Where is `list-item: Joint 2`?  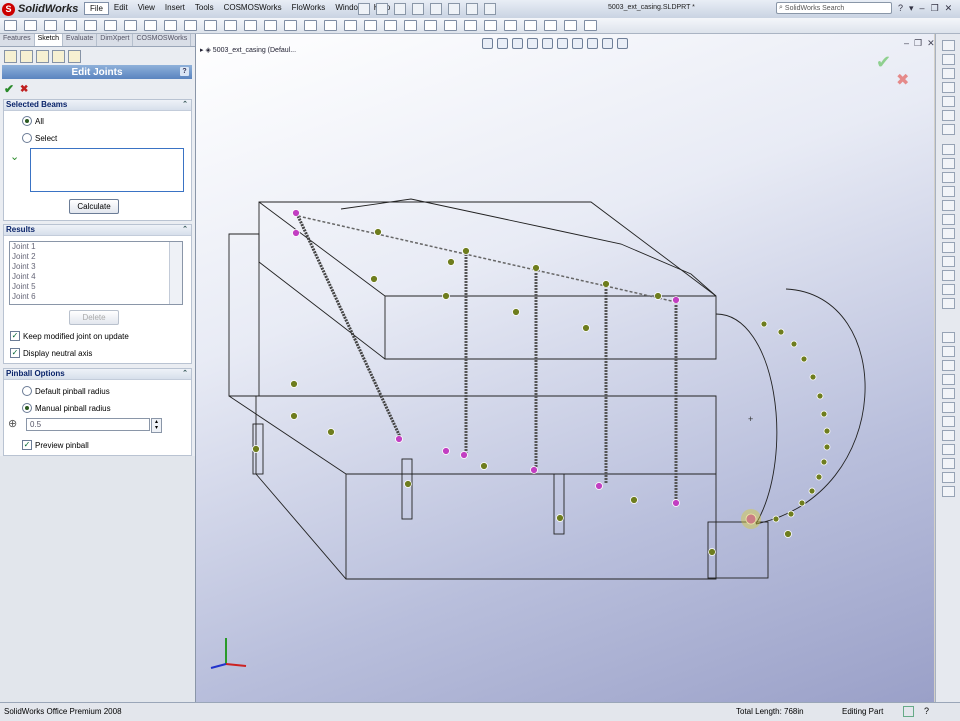
list-item: Joint 2 is located at coordinates (96, 257).